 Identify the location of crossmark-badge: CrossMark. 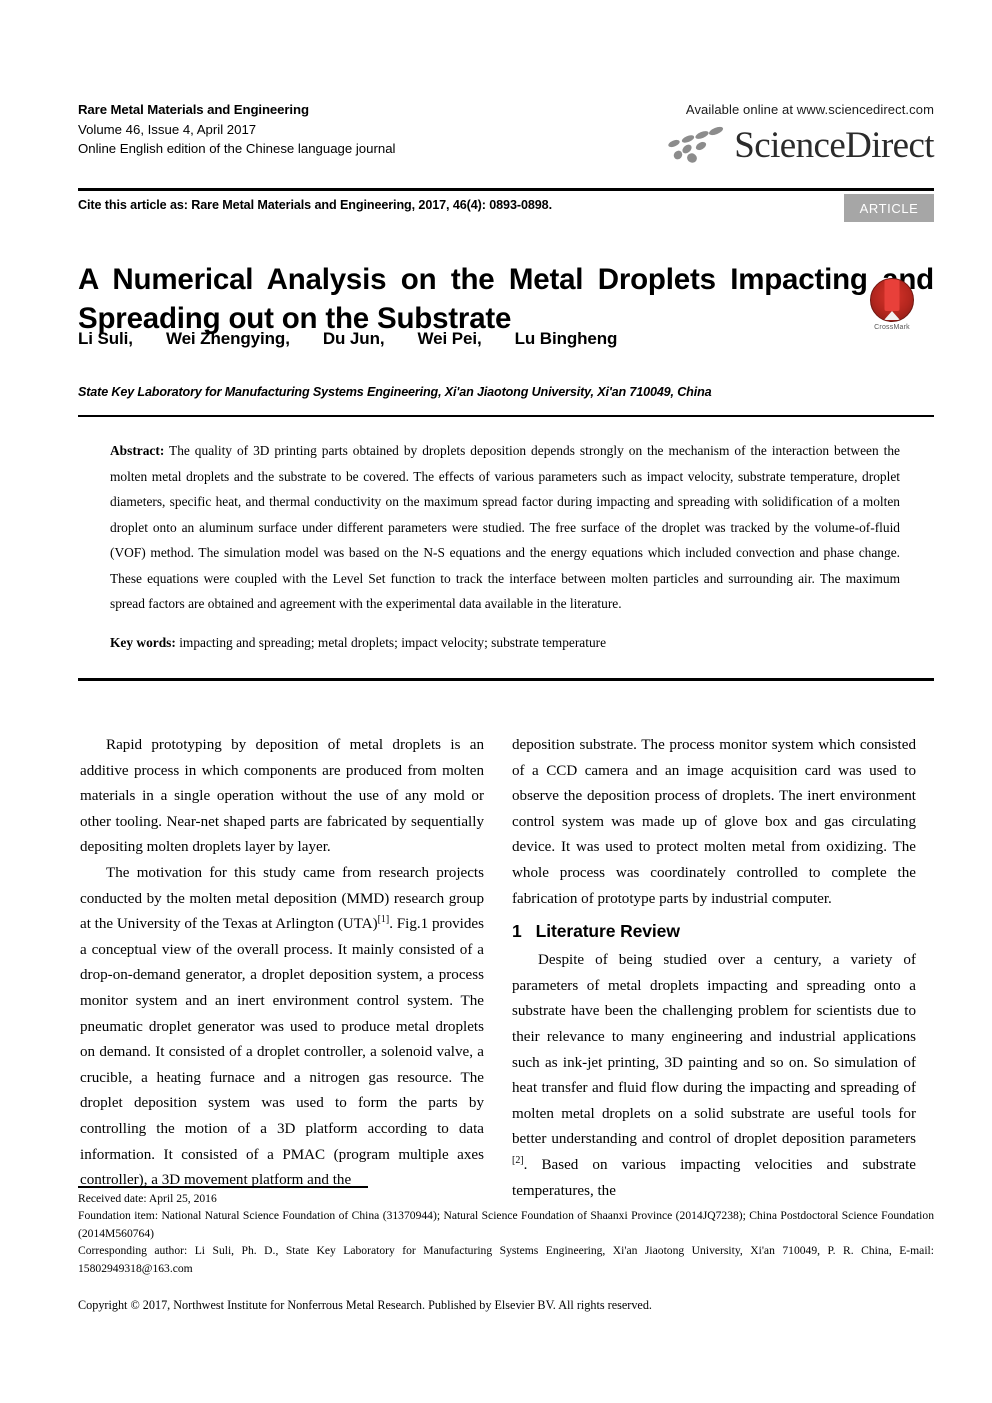
(892, 306).